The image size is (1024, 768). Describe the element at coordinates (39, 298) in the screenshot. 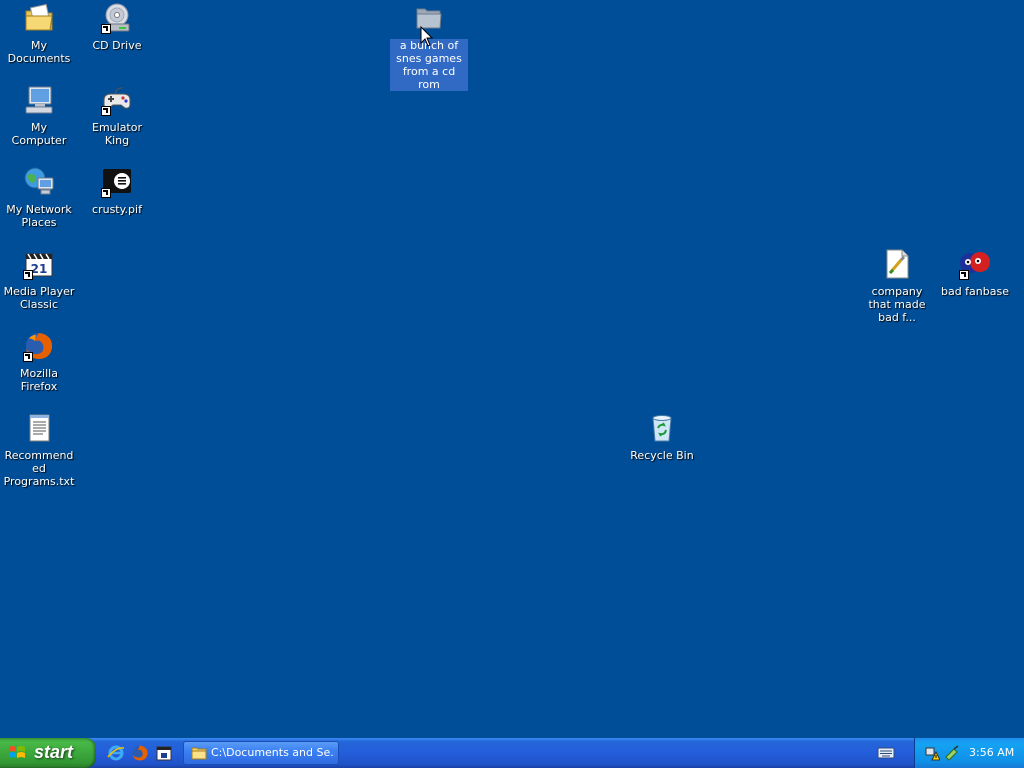

I see `desktop-icon-label: Media Player Classic` at that location.